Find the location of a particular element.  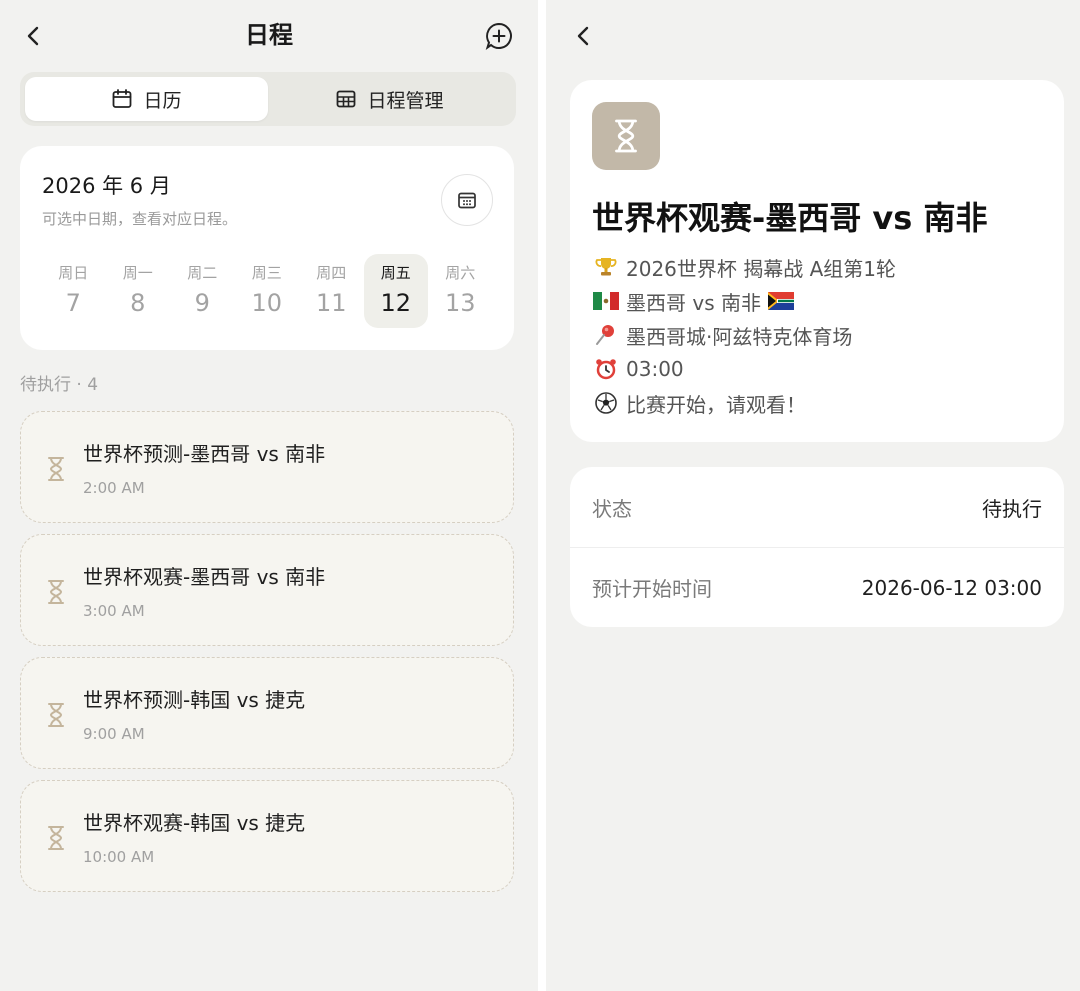

tab-calendar-label: 日历 is located at coordinates (162, 100).